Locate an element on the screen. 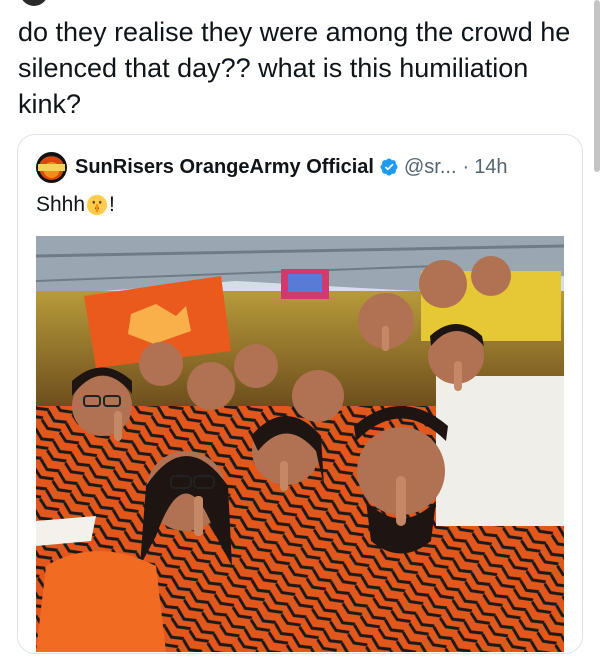  quoted-body-text: Shhh is located at coordinates (61, 204).